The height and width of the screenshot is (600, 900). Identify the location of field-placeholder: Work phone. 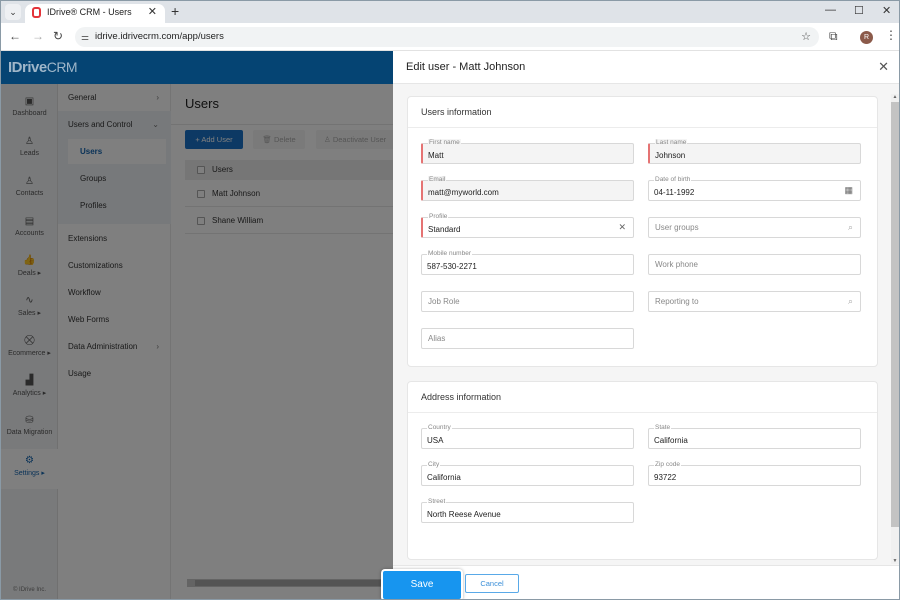
(676, 264).